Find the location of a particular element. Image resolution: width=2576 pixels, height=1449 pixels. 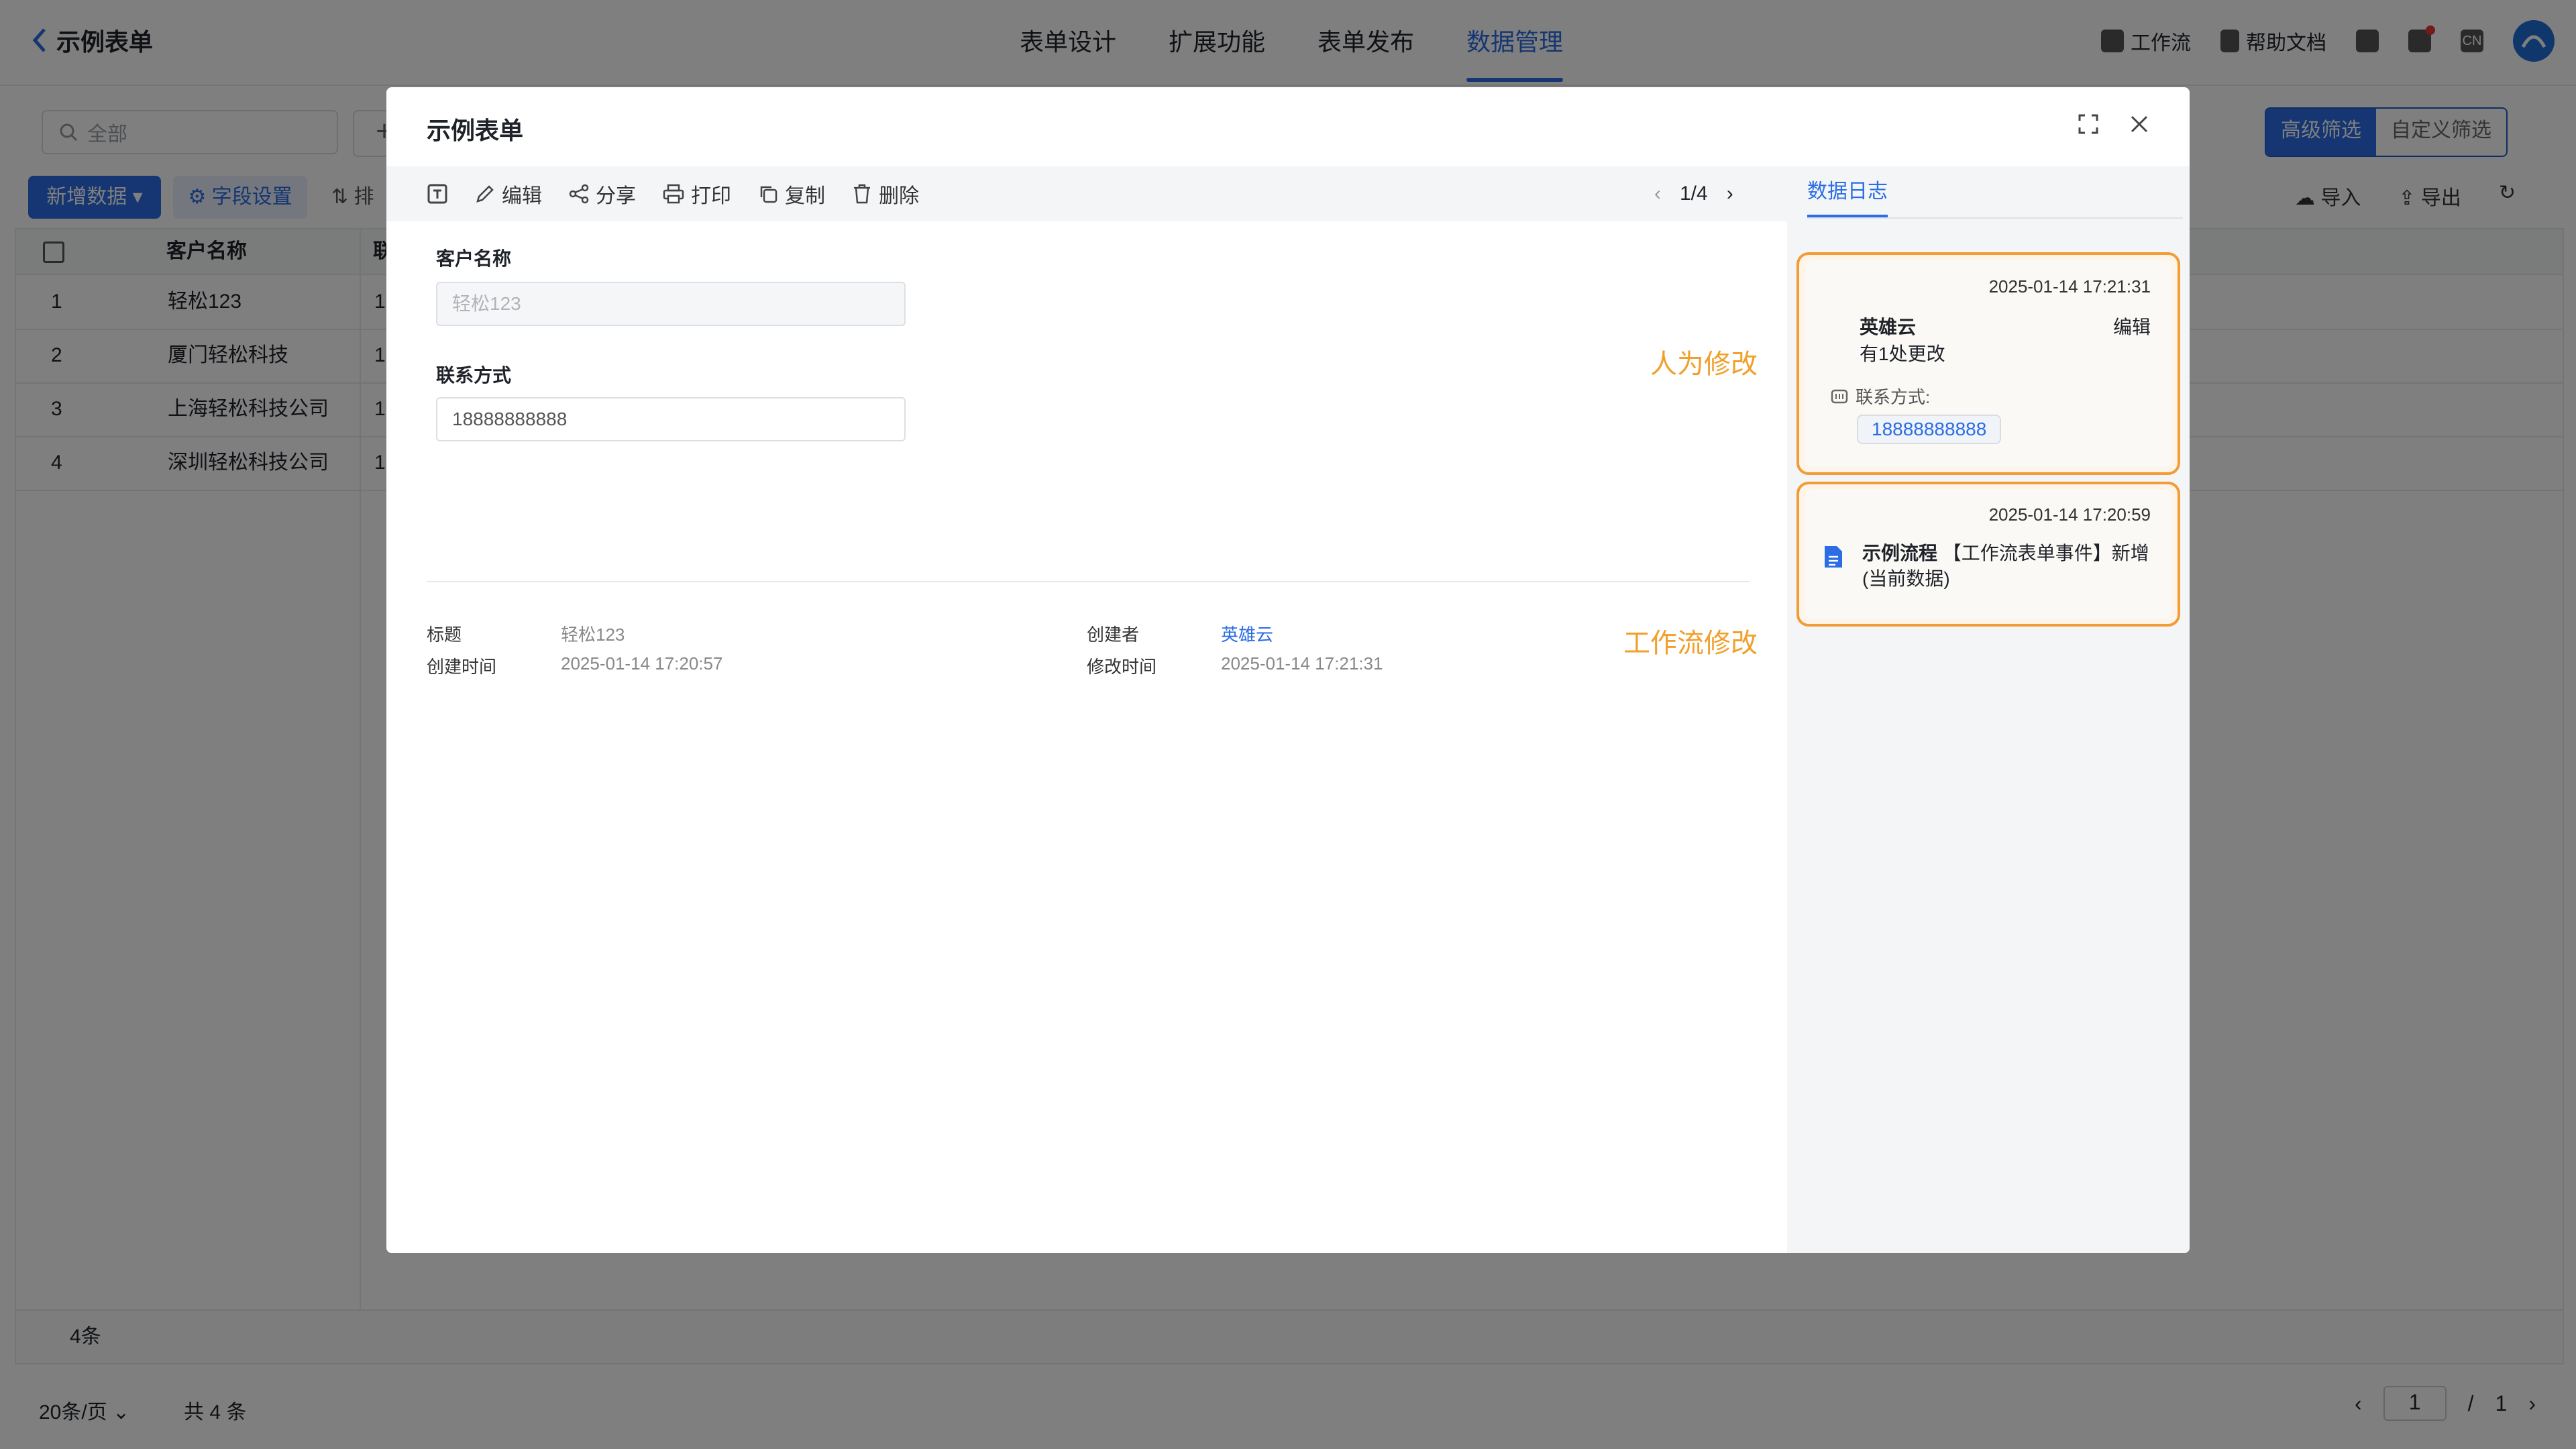

print-label: 打印 is located at coordinates (711, 196).